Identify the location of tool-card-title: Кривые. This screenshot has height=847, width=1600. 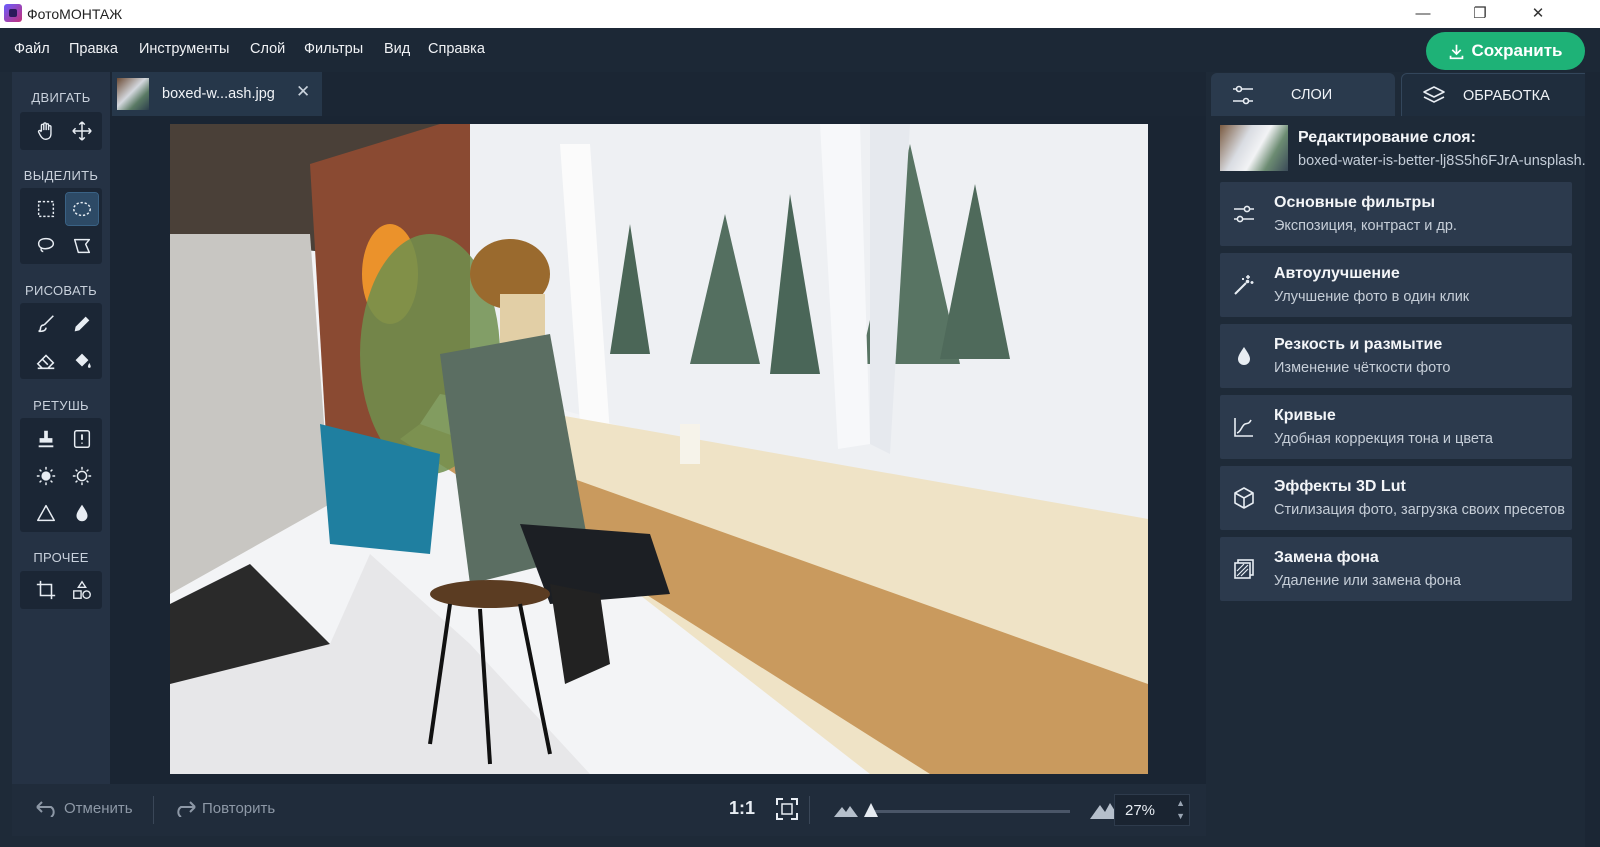
(1305, 415).